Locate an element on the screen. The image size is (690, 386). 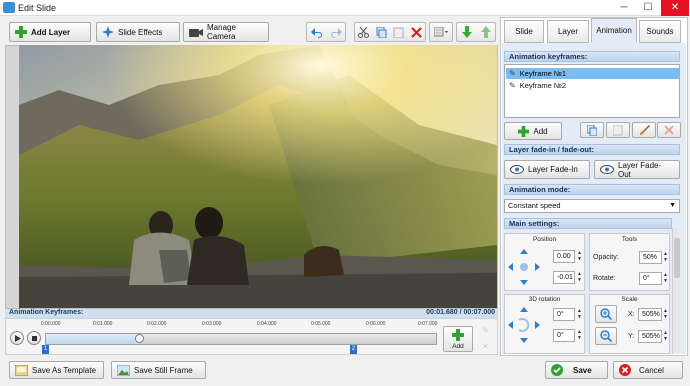
chevron-down-icon: ▼ is located at coordinates (672, 205).